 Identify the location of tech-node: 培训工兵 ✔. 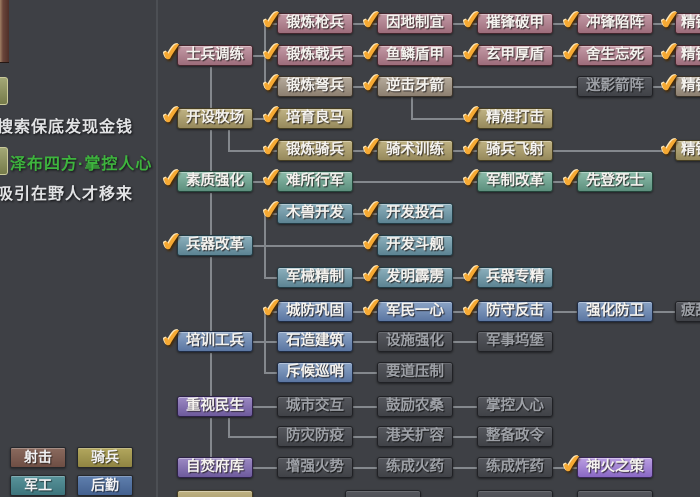
(206, 338).